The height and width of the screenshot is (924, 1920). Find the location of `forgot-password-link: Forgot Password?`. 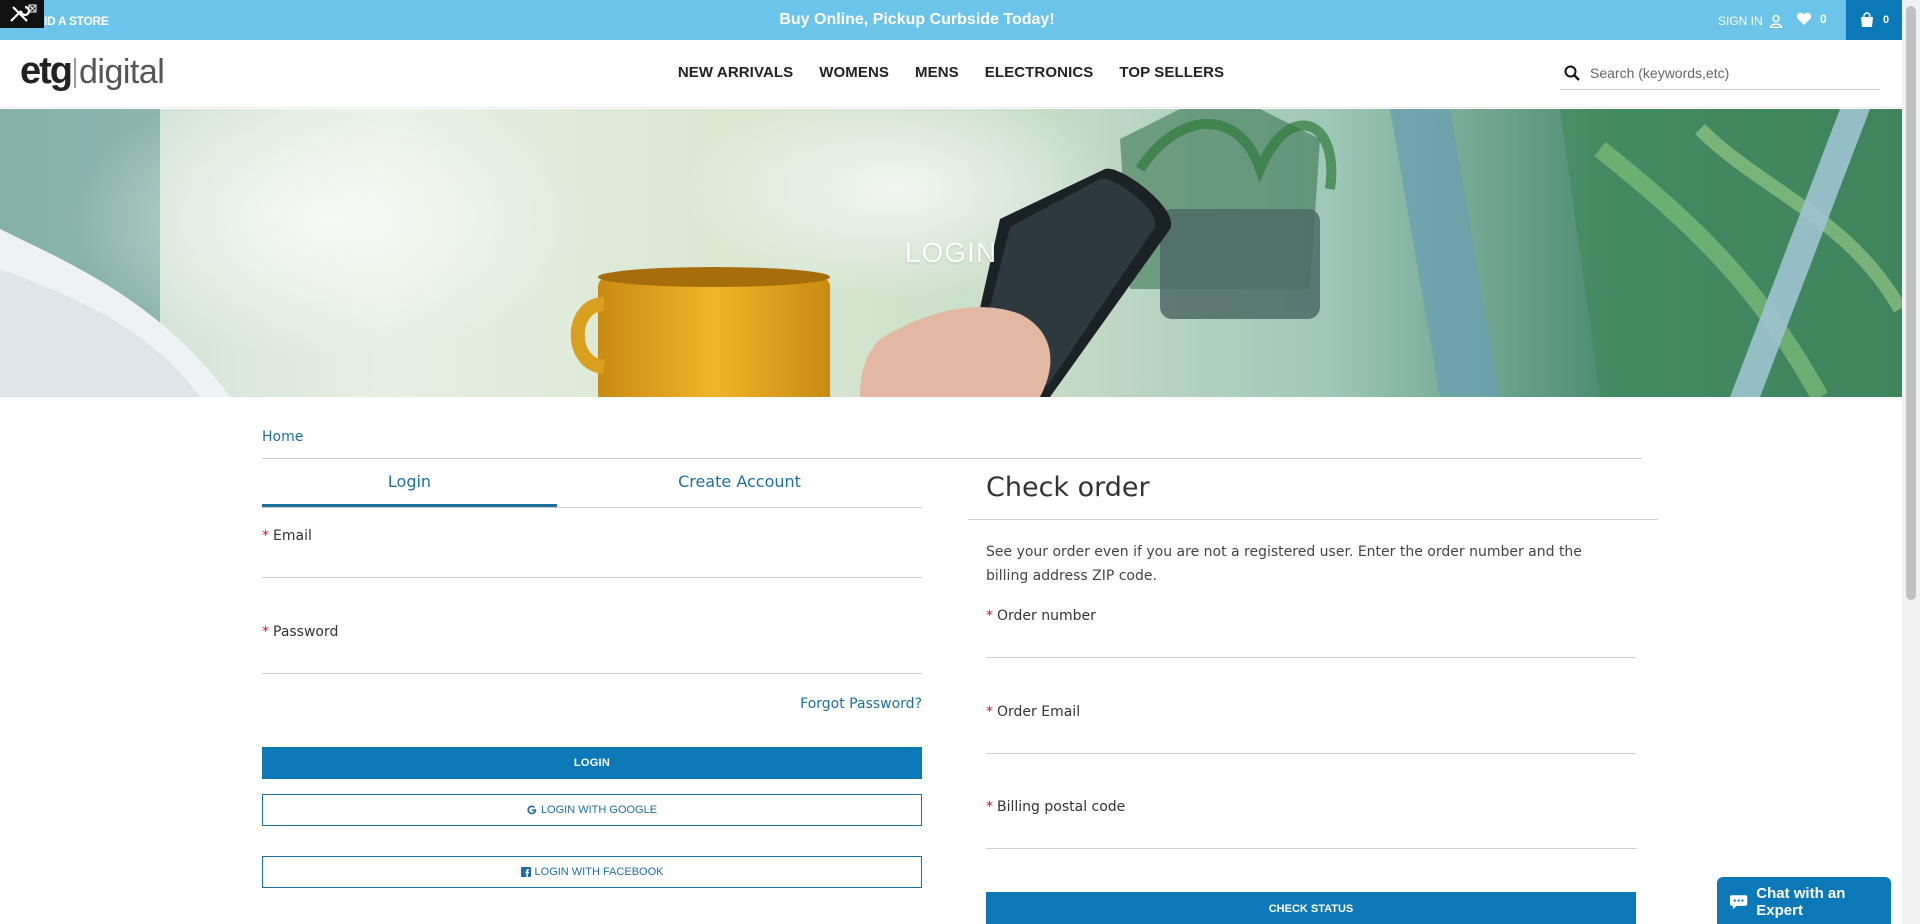

forgot-password-link: Forgot Password? is located at coordinates (861, 704).